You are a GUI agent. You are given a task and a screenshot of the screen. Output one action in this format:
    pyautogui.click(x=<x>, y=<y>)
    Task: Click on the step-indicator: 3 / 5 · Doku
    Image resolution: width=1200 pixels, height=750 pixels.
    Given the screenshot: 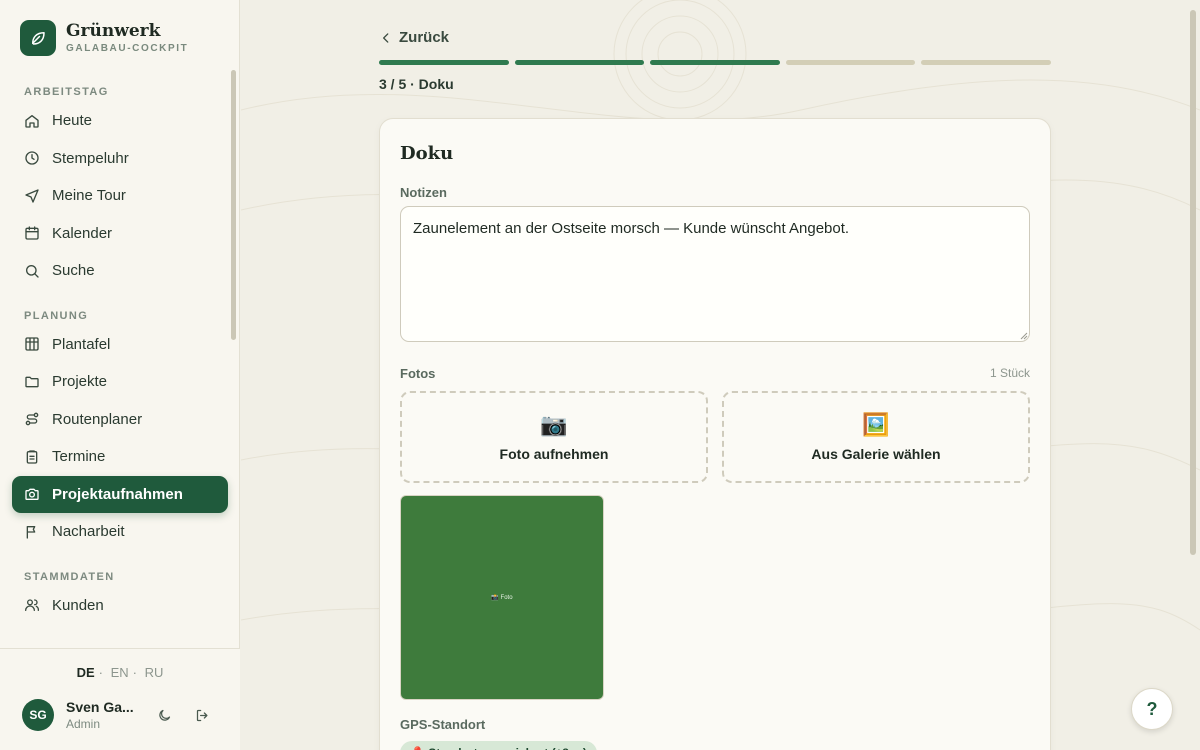 What is the action you would take?
    pyautogui.click(x=416, y=84)
    